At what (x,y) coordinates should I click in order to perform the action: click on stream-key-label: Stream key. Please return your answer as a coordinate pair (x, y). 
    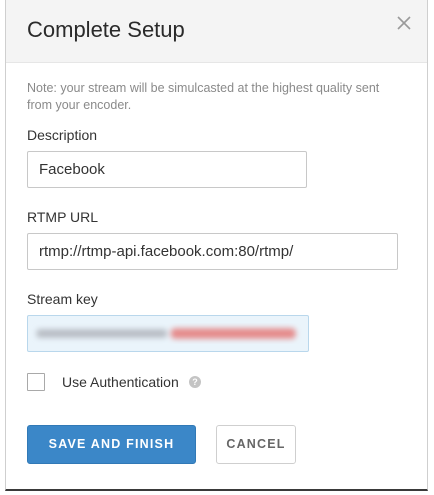
    Looking at the image, I should click on (62, 299).